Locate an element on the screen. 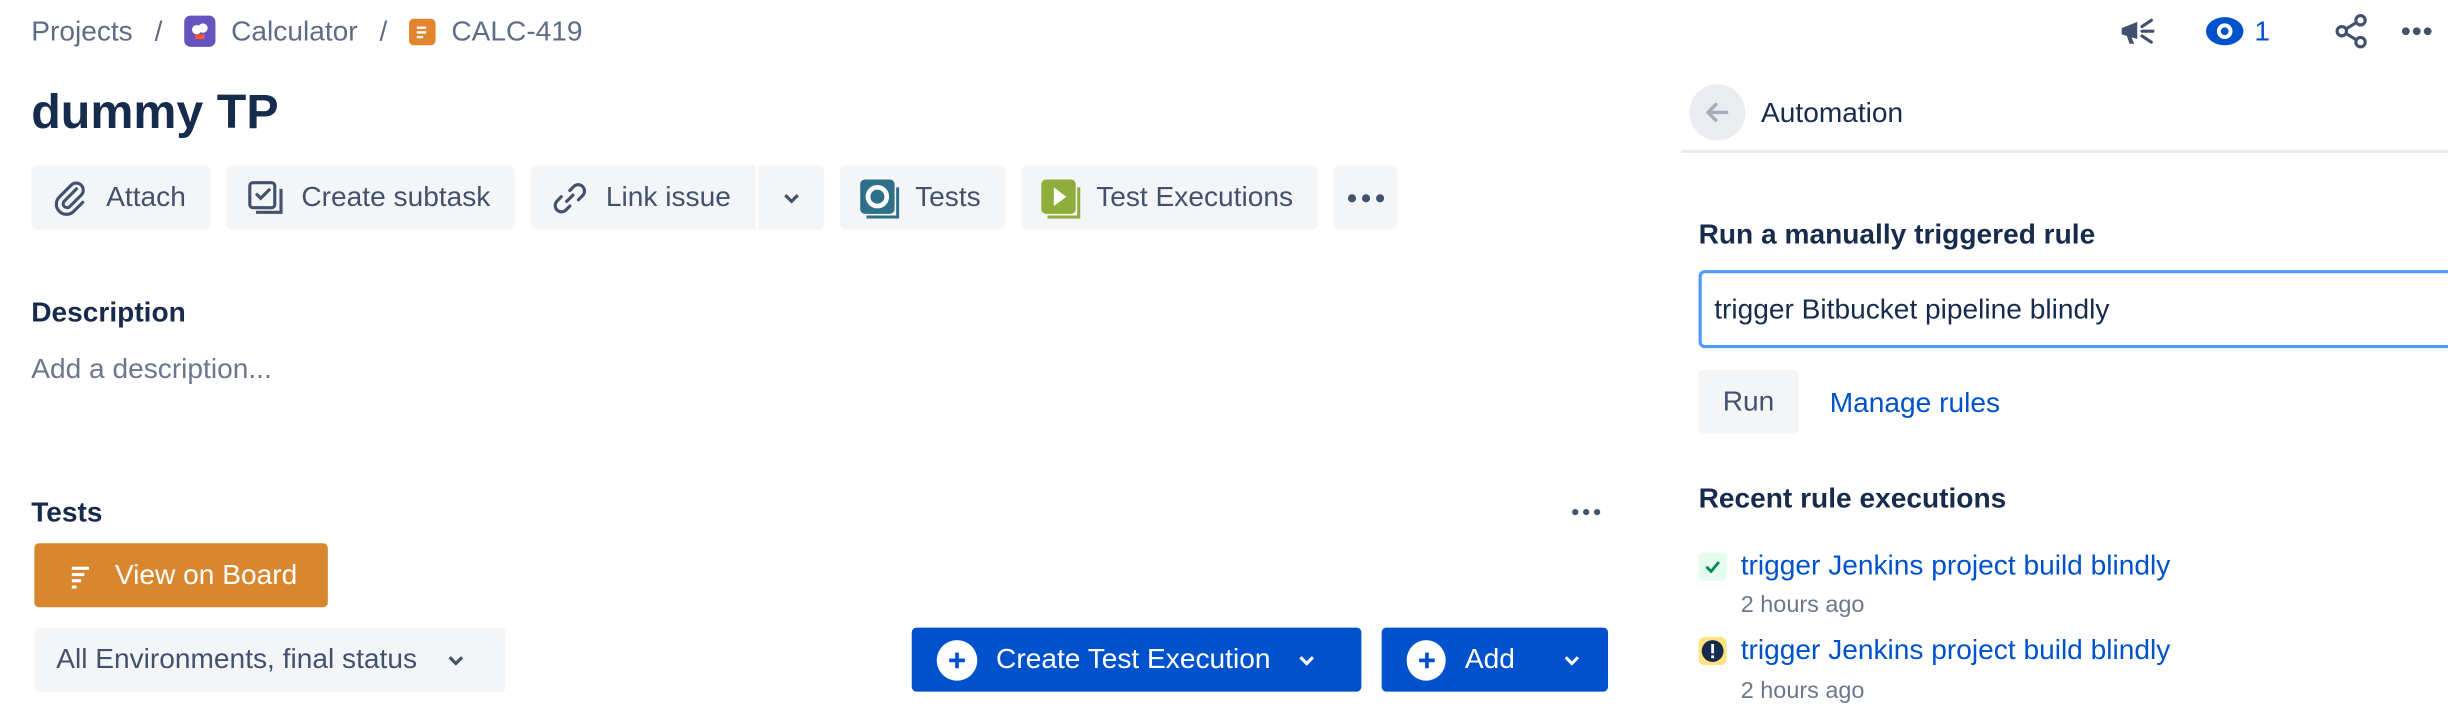  calculator-project-icon is located at coordinates (200, 31).